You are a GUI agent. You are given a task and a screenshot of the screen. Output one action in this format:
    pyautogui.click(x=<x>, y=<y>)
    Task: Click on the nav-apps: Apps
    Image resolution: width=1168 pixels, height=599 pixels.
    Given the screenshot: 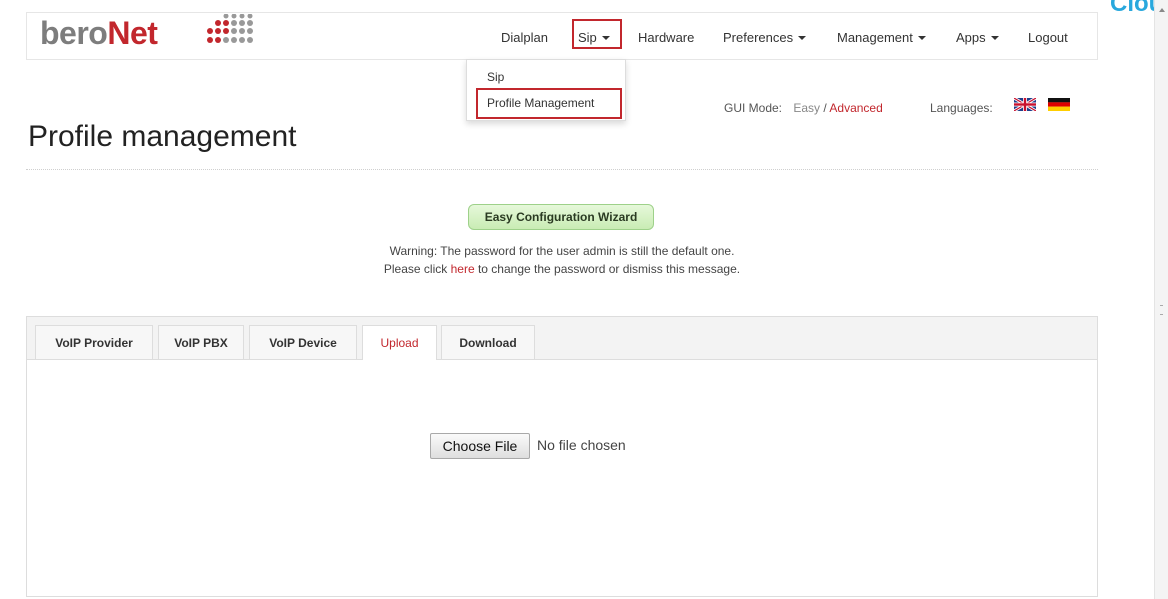 What is the action you would take?
    pyautogui.click(x=977, y=38)
    